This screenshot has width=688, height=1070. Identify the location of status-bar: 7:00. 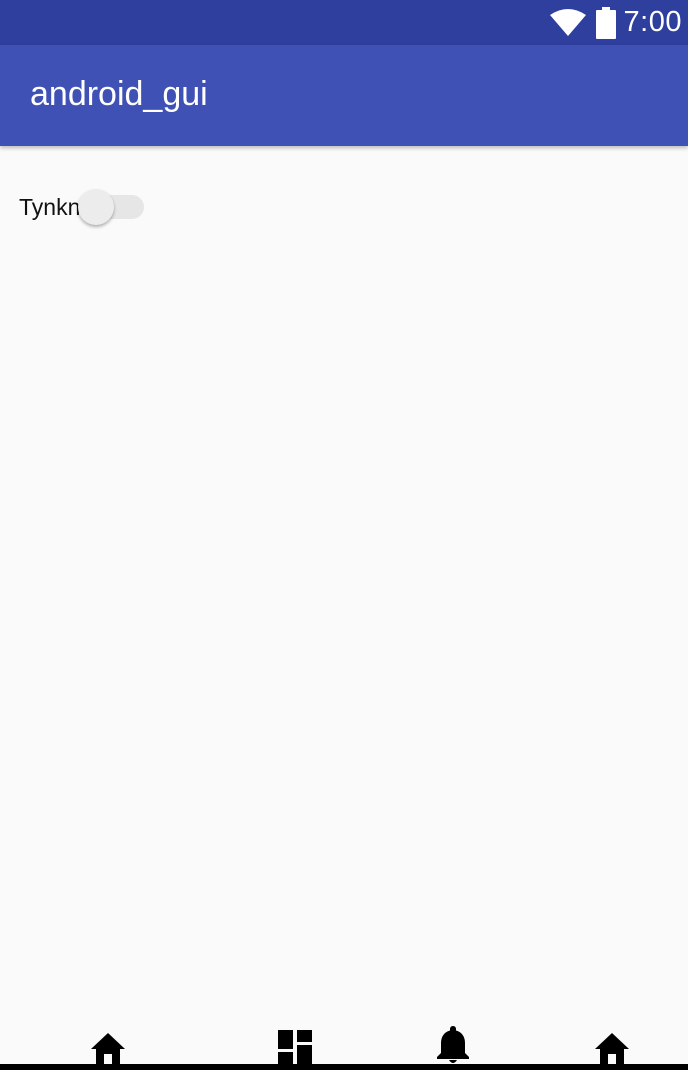
(344, 22).